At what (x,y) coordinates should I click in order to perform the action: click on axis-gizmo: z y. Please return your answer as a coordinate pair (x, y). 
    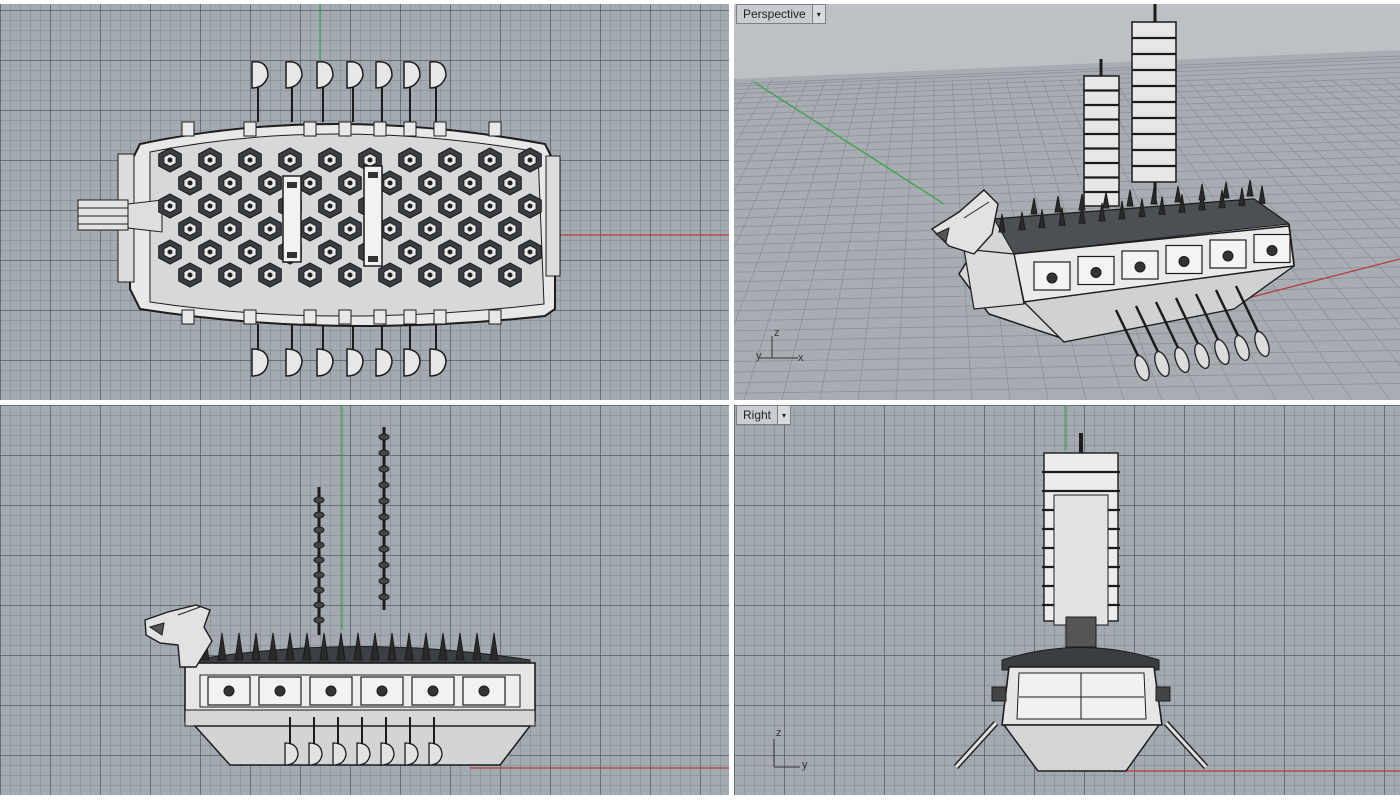
    Looking at the image, I should click on (794, 753).